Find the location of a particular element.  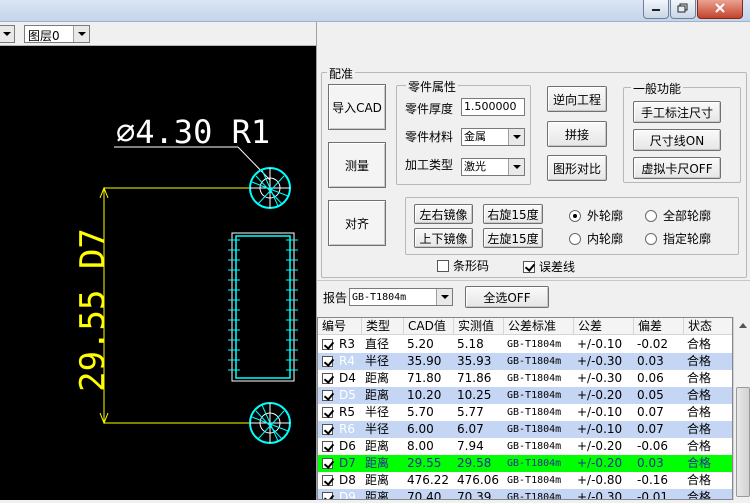

table-cell-dev: 0.03 is located at coordinates (650, 361).